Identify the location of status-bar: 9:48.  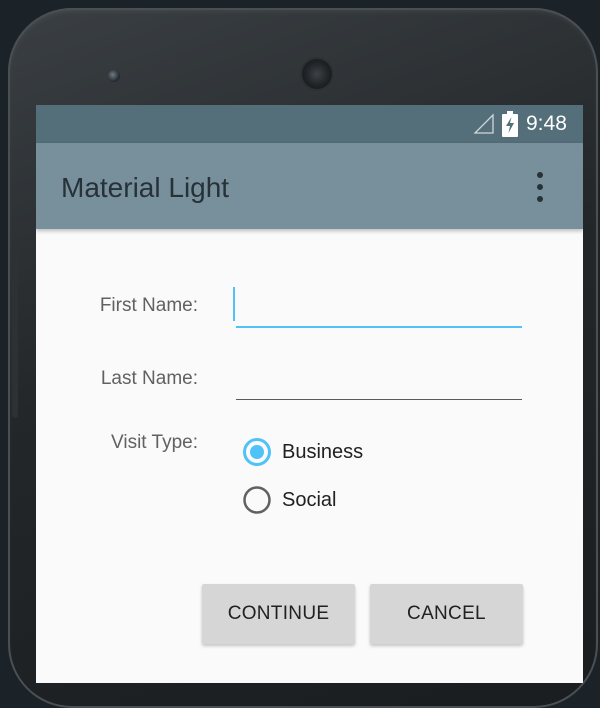
(309, 124).